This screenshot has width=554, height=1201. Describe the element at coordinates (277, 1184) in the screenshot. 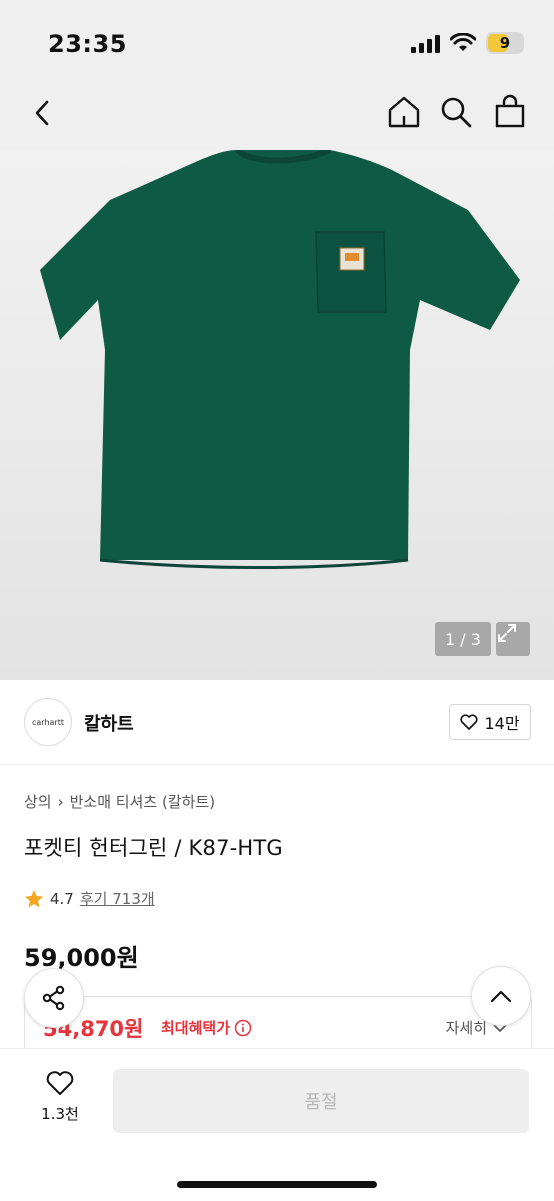

I see `home-indicator` at that location.